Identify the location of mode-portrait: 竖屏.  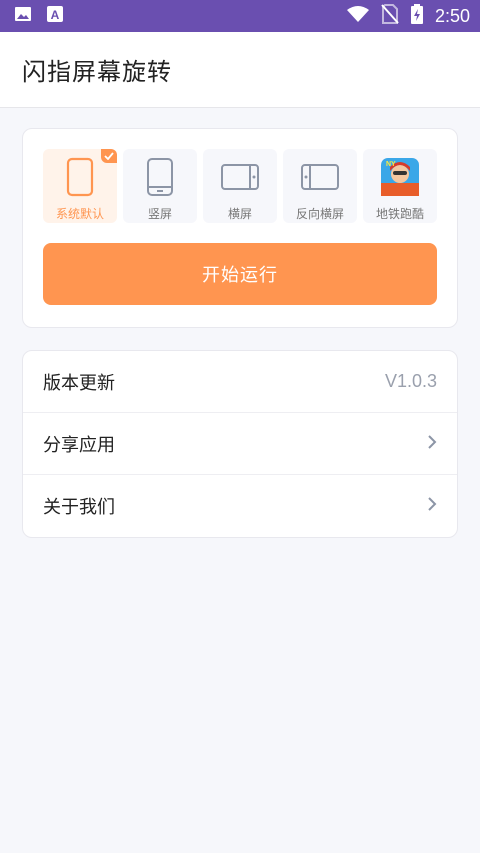
(160, 186).